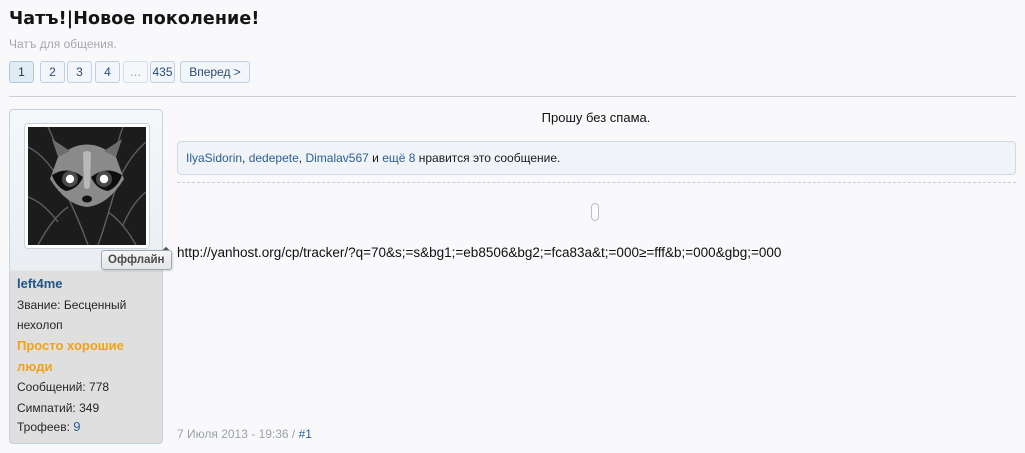 The image size is (1025, 453). Describe the element at coordinates (274, 158) in the screenshot. I see `liker-link: dedepete` at that location.